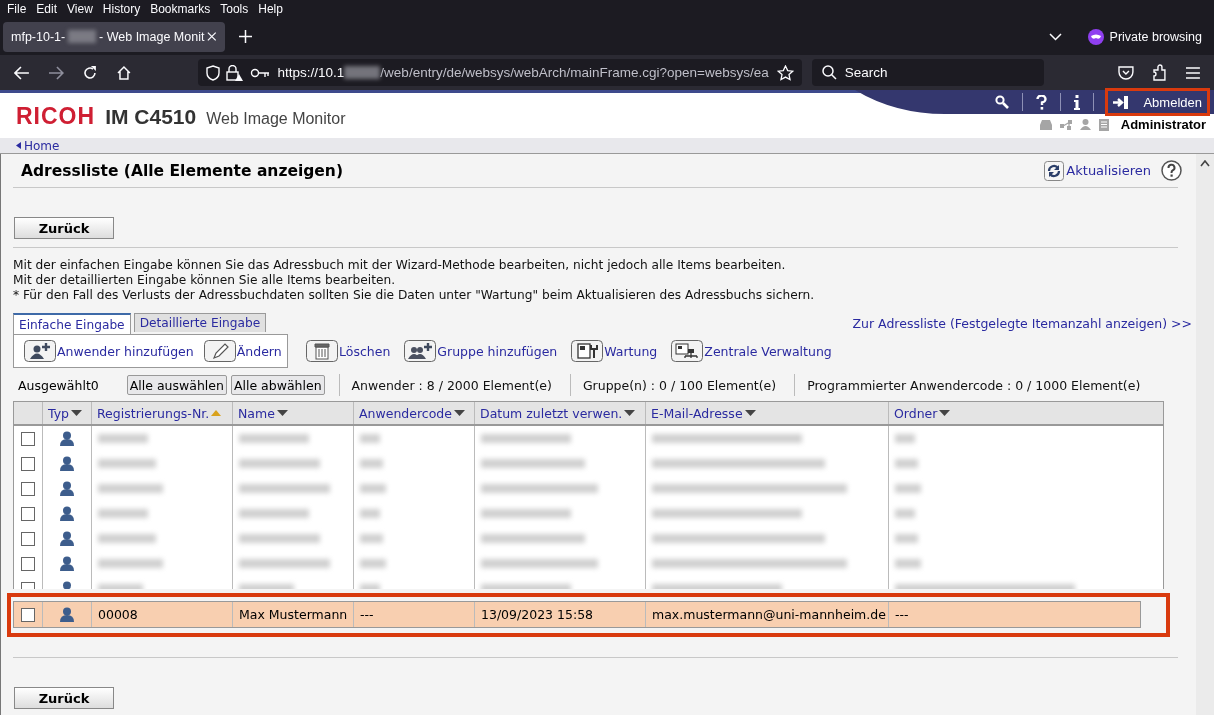 This screenshot has width=1214, height=715. Describe the element at coordinates (47, 9) in the screenshot. I see `menu-item: Edit` at that location.